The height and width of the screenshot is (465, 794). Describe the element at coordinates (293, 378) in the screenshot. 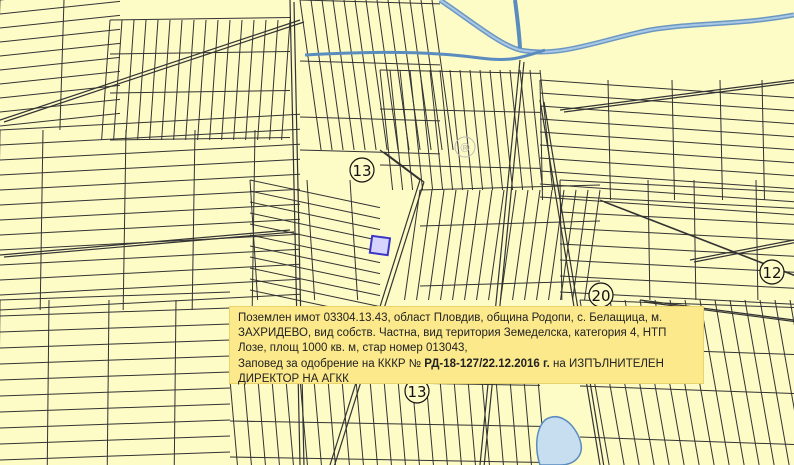

I see `info-line-5: ДИРЕКТОР НА АГКК` at that location.